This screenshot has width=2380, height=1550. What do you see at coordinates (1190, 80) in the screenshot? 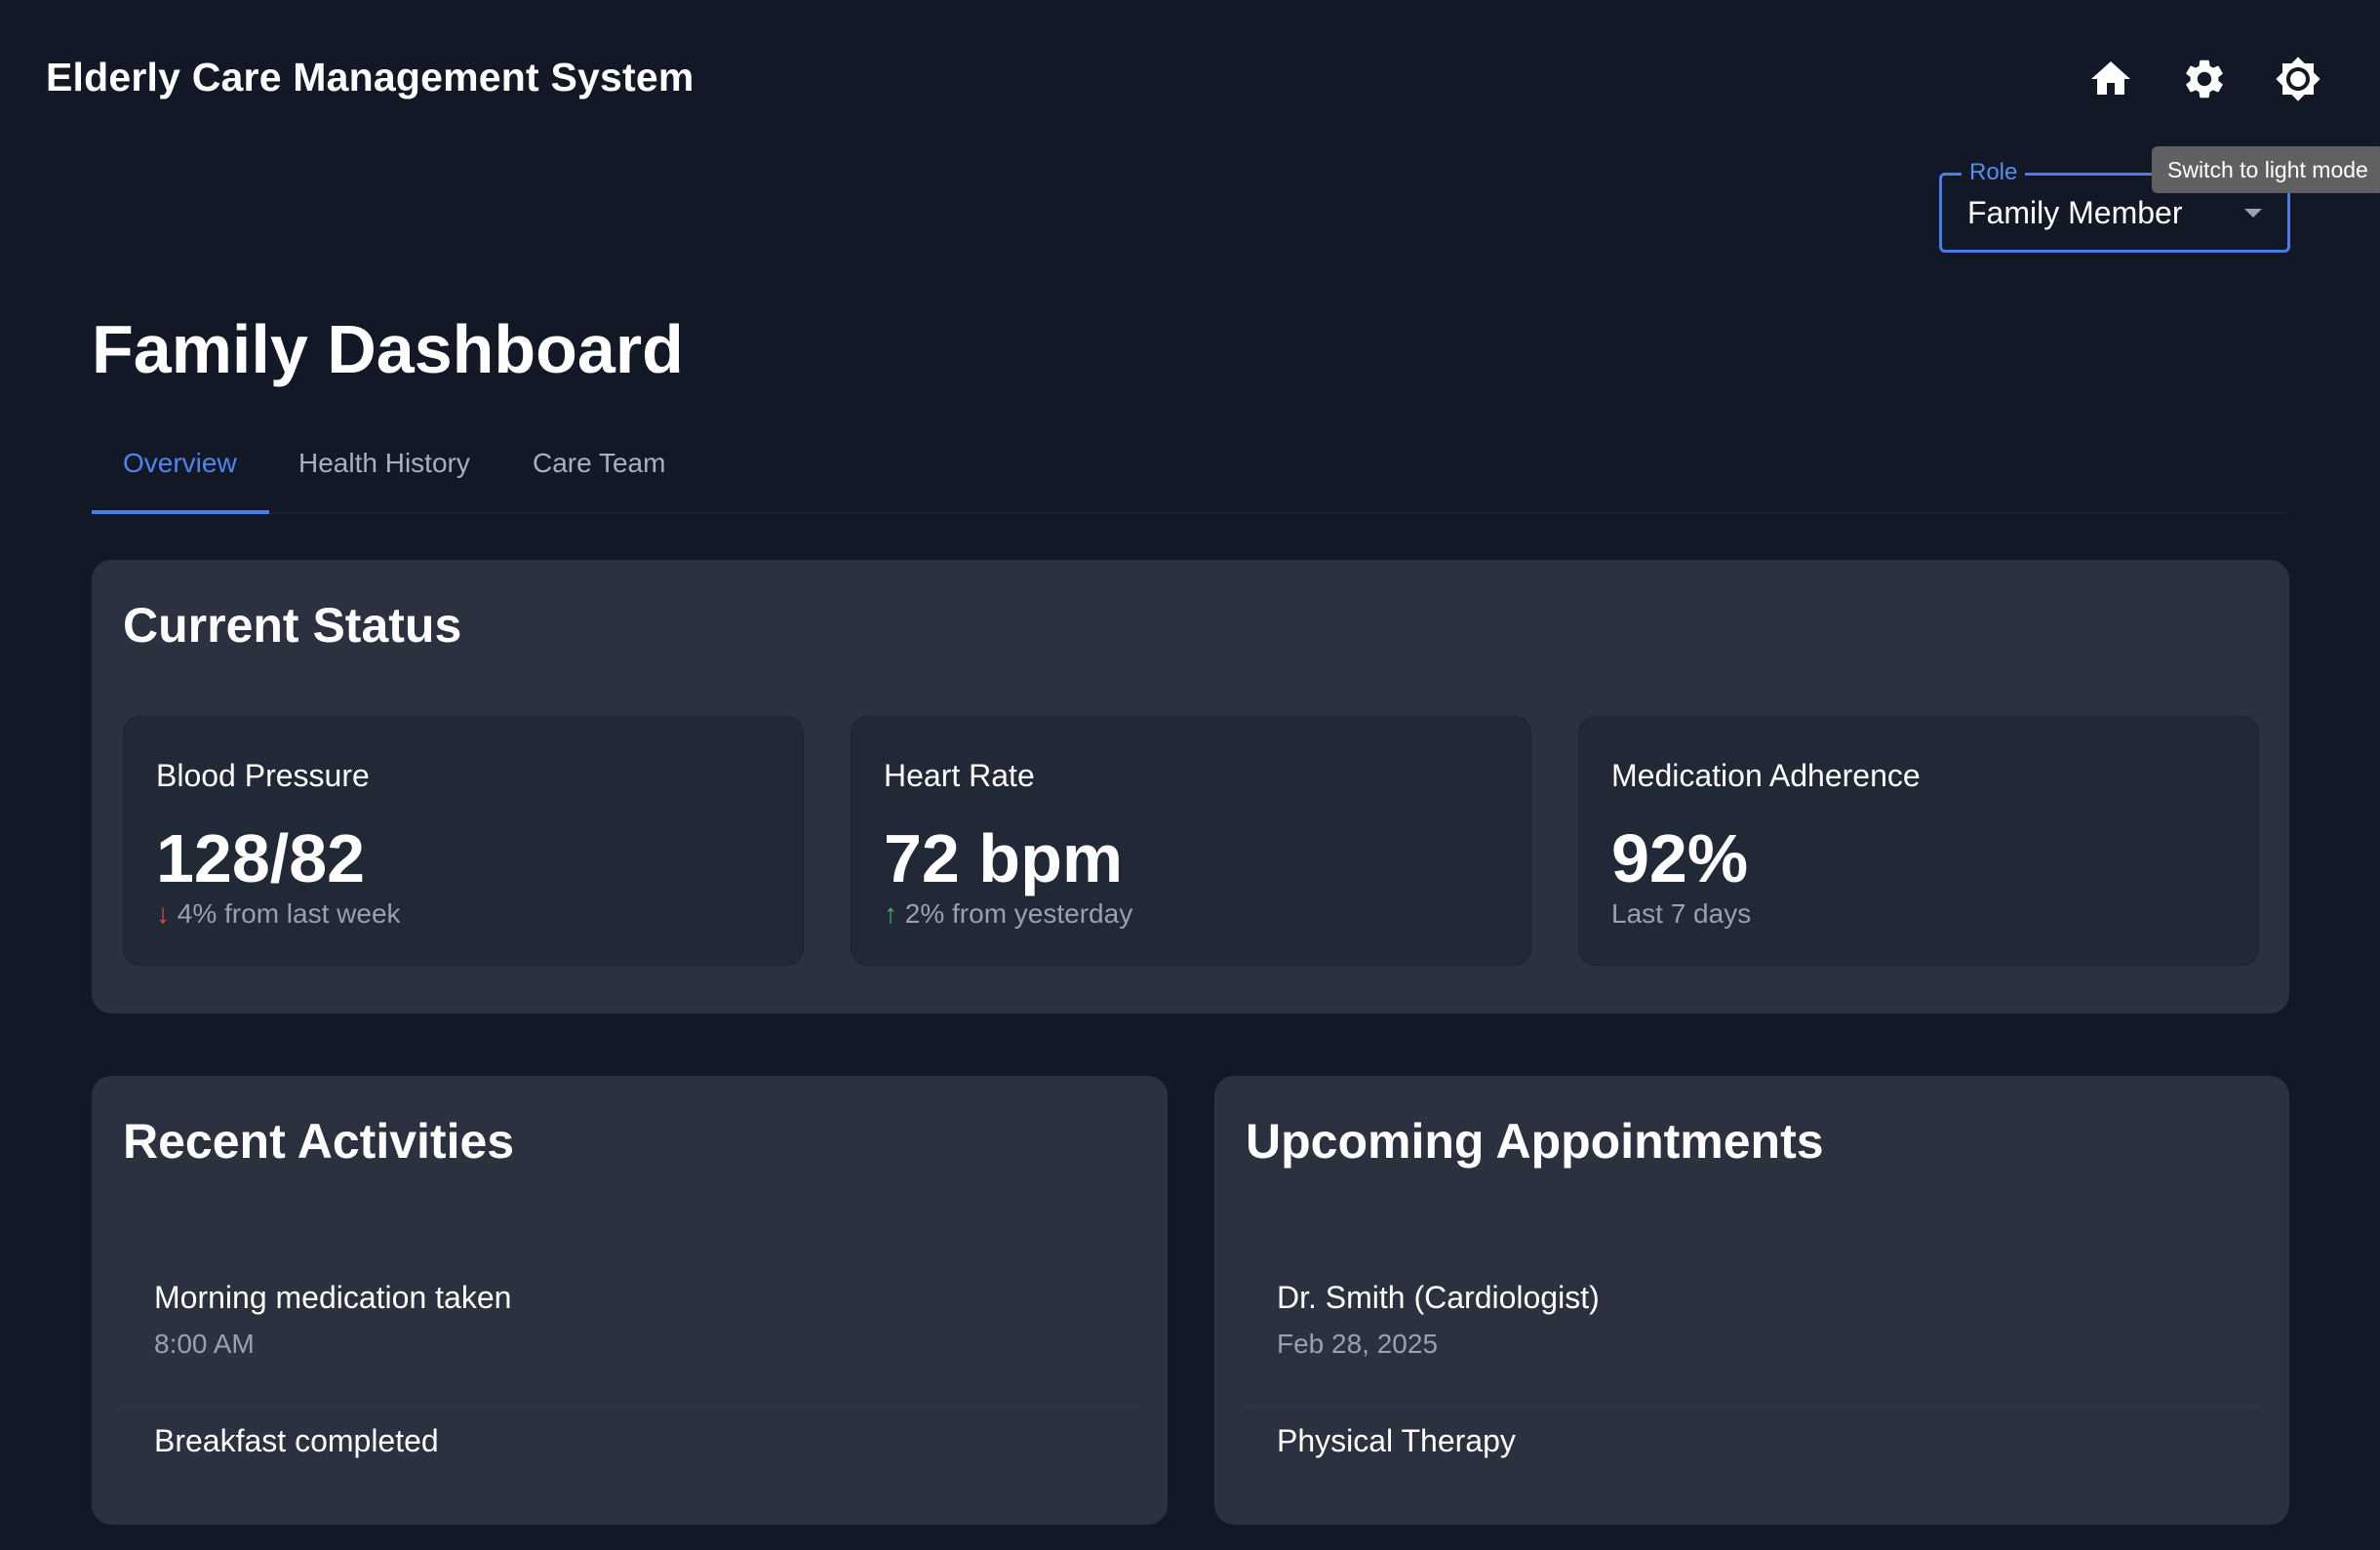
I see `app-bar: Elderly Care Management System` at bounding box center [1190, 80].